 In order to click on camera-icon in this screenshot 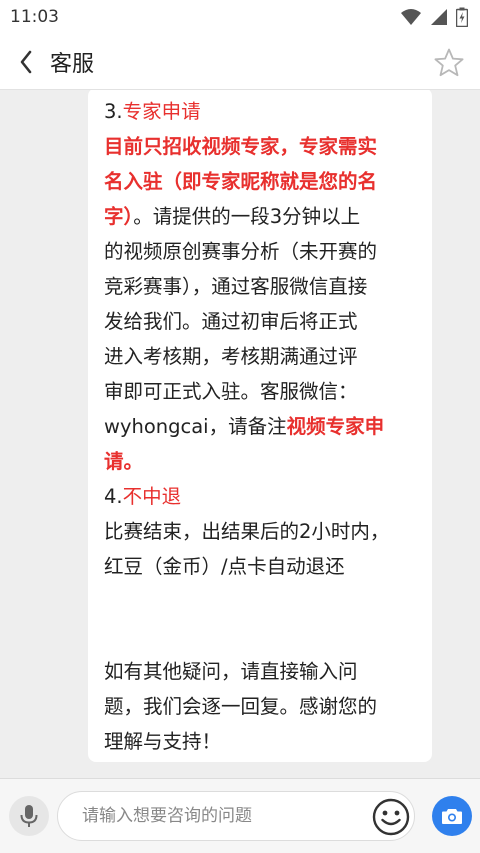, I will do `click(452, 816)`.